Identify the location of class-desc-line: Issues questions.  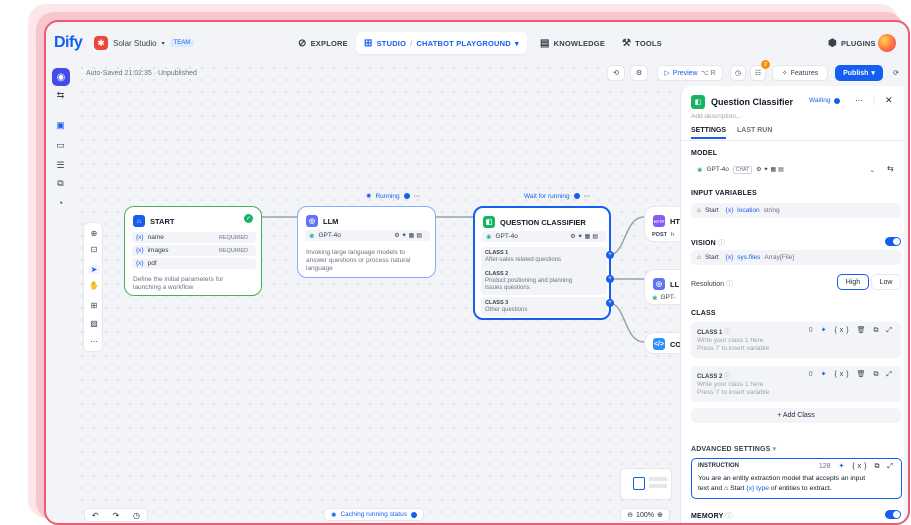
(507, 288).